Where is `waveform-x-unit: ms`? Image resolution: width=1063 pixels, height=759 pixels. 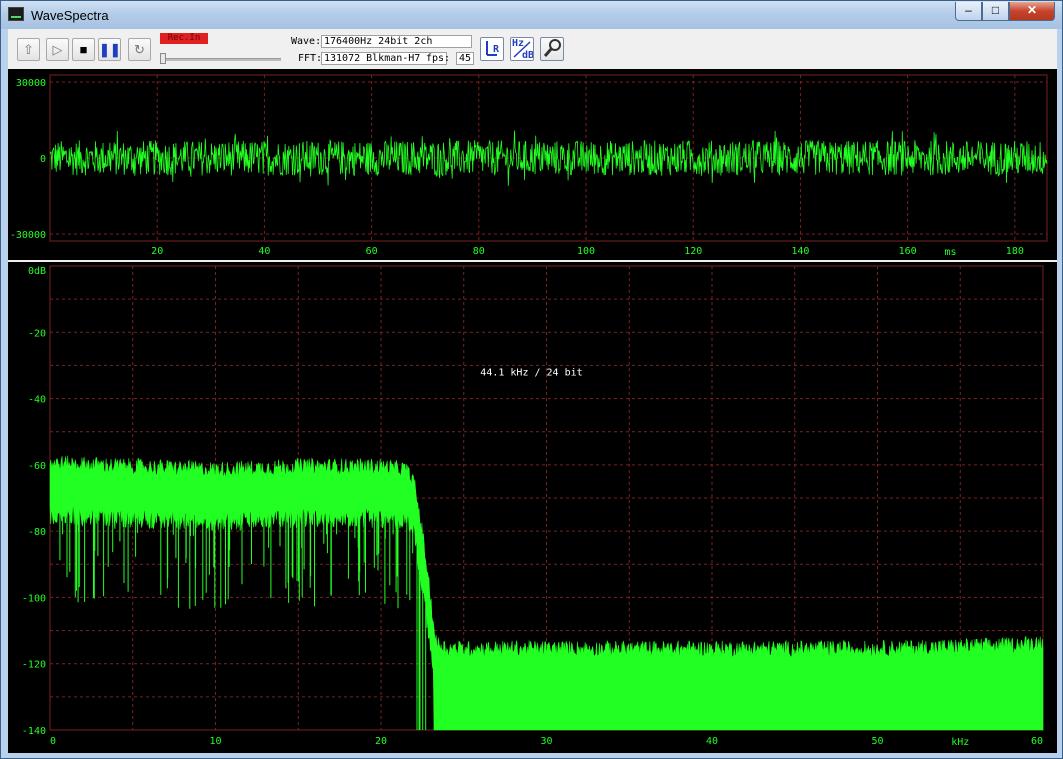 waveform-x-unit: ms is located at coordinates (950, 252).